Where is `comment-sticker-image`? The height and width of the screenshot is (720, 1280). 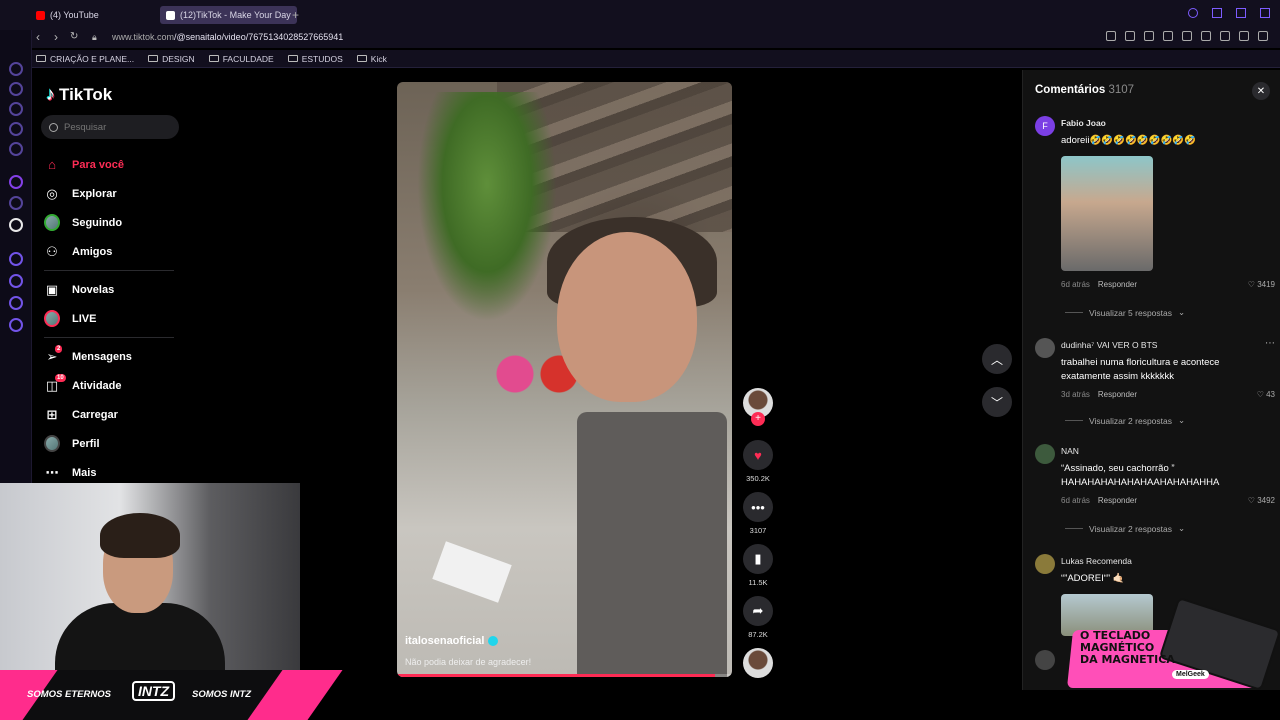
comment-sticker-image is located at coordinates (1107, 213).